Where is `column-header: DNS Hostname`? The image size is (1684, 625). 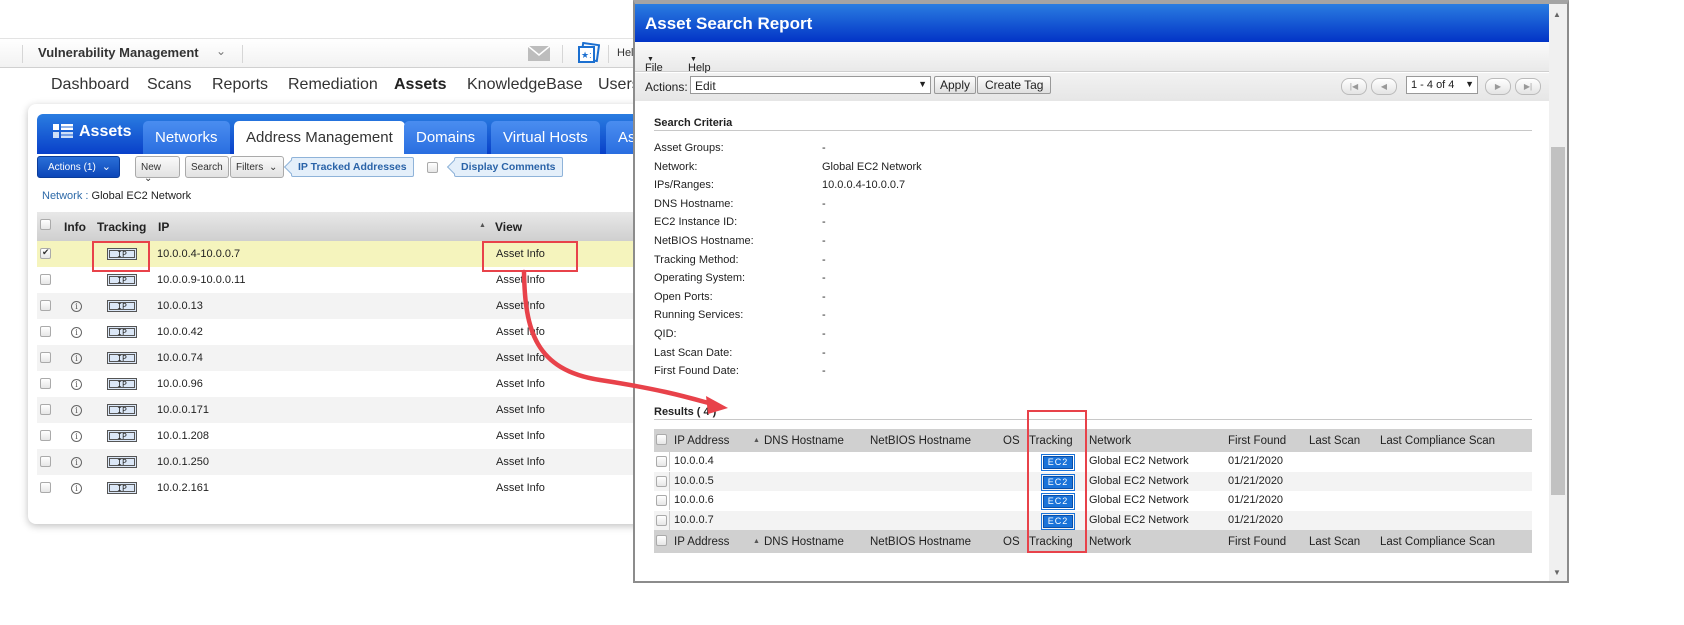 column-header: DNS Hostname is located at coordinates (804, 441).